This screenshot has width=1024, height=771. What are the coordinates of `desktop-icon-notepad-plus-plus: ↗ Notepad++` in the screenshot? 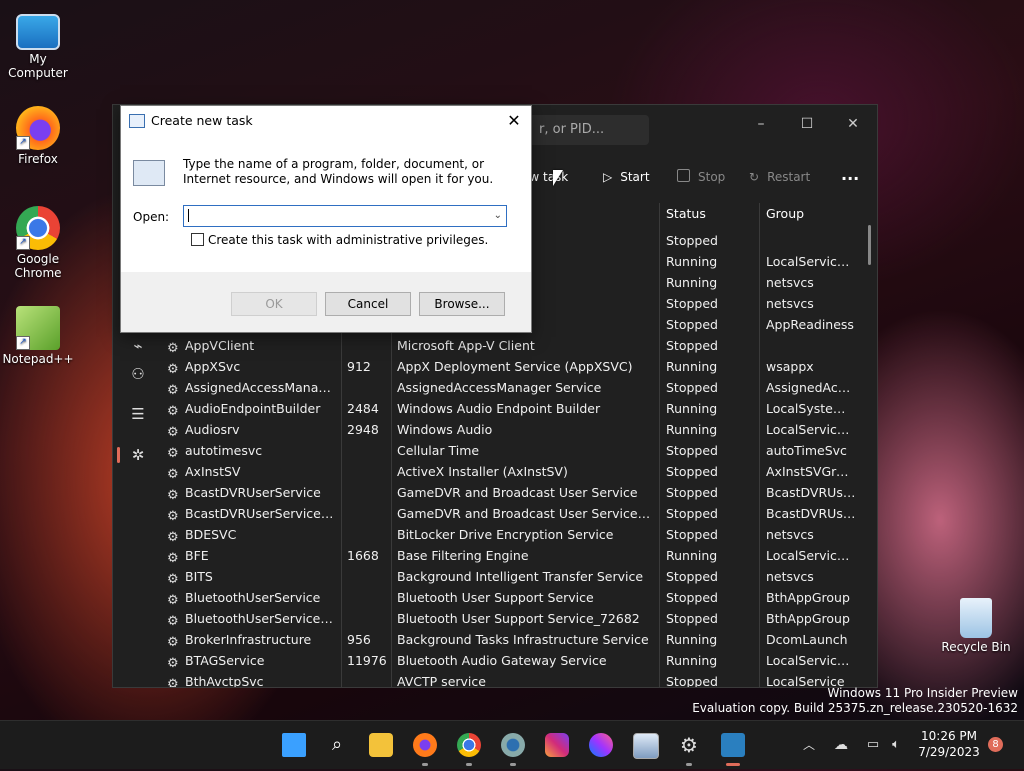 It's located at (38, 336).